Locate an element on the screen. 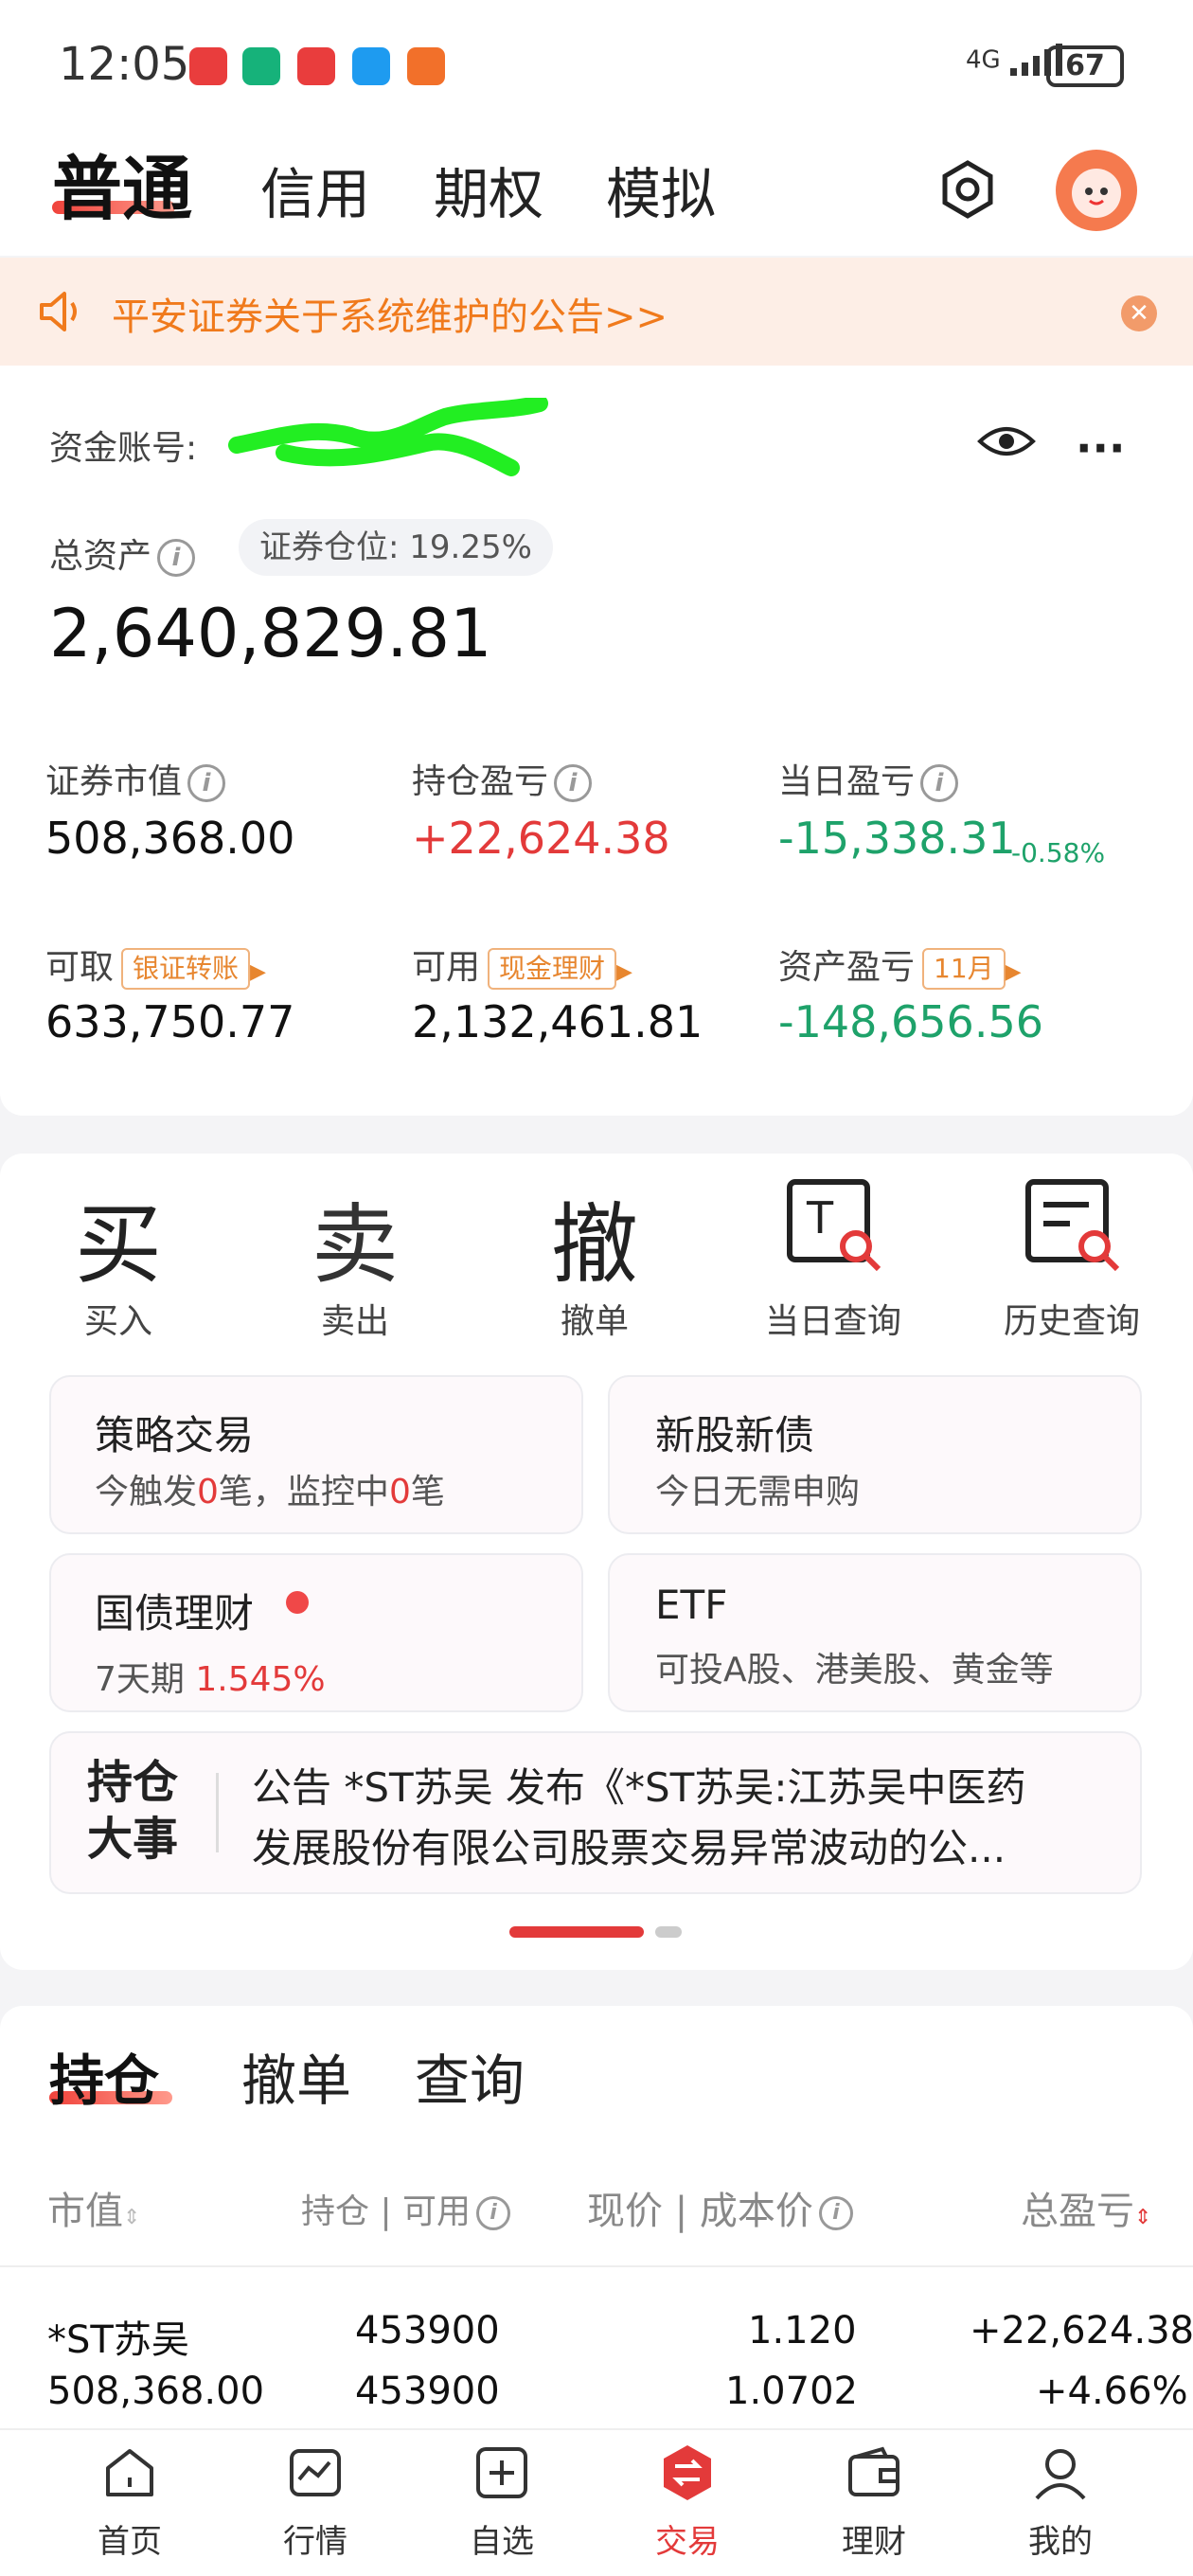 The height and width of the screenshot is (2576, 1193). bond-title: 国债理财 is located at coordinates (175, 1613).